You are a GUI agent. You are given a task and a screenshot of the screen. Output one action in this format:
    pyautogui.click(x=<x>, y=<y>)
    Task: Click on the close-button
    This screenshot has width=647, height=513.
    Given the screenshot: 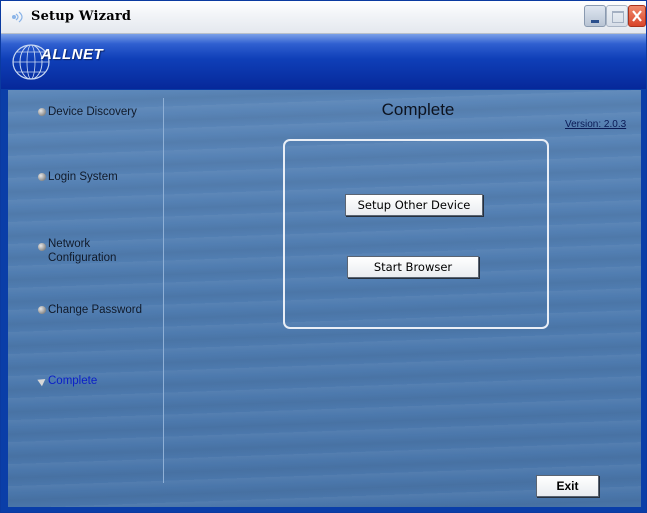 What is the action you would take?
    pyautogui.click(x=637, y=16)
    